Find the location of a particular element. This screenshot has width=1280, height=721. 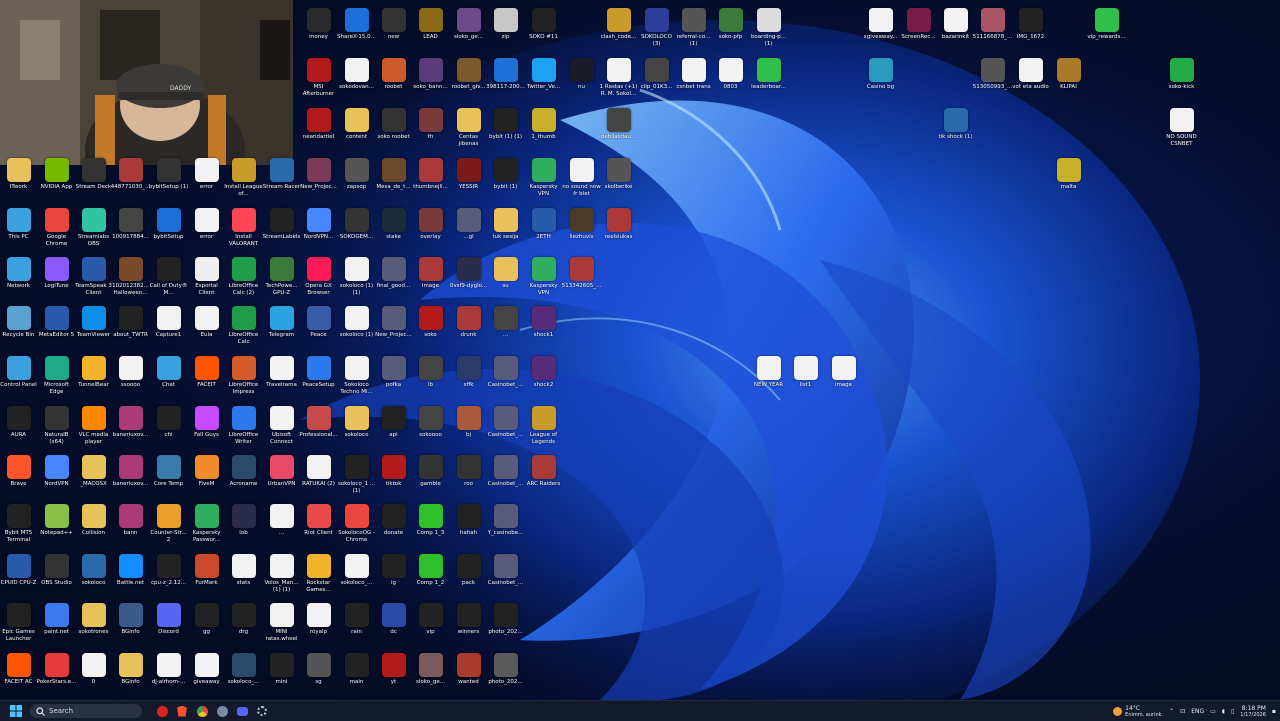

taskbar-discord is located at coordinates (242, 711).